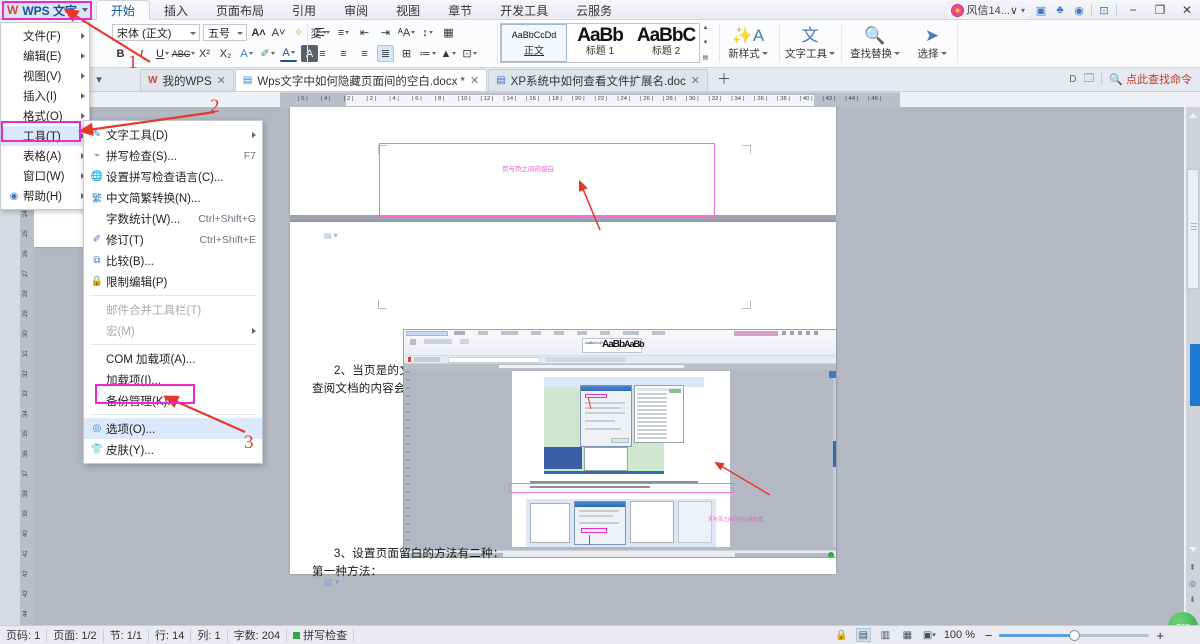 The image size is (1200, 644). I want to click on minimize-button: −, so click(1133, 10).